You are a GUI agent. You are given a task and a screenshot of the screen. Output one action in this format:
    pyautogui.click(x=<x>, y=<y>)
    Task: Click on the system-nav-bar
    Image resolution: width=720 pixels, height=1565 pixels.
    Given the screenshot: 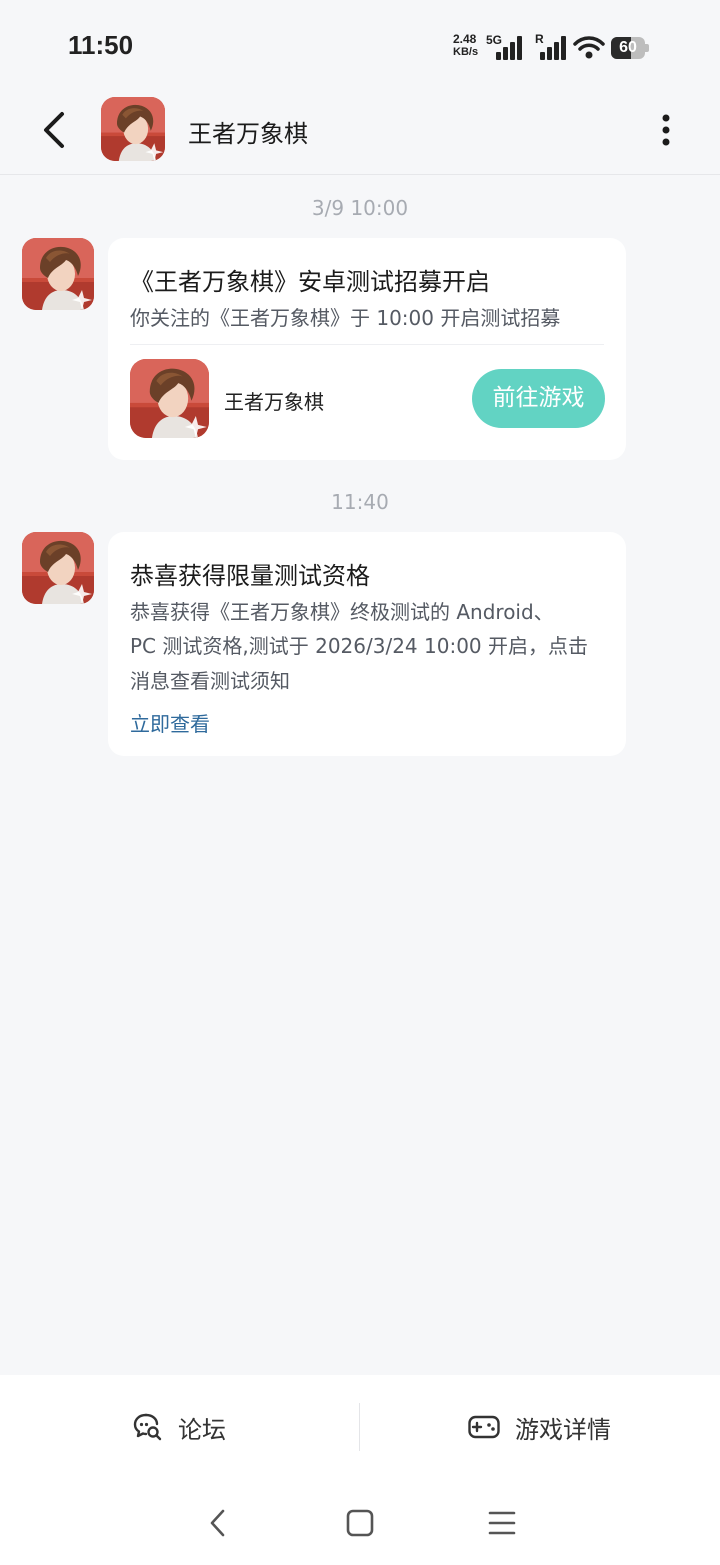 What is the action you would take?
    pyautogui.click(x=360, y=1522)
    